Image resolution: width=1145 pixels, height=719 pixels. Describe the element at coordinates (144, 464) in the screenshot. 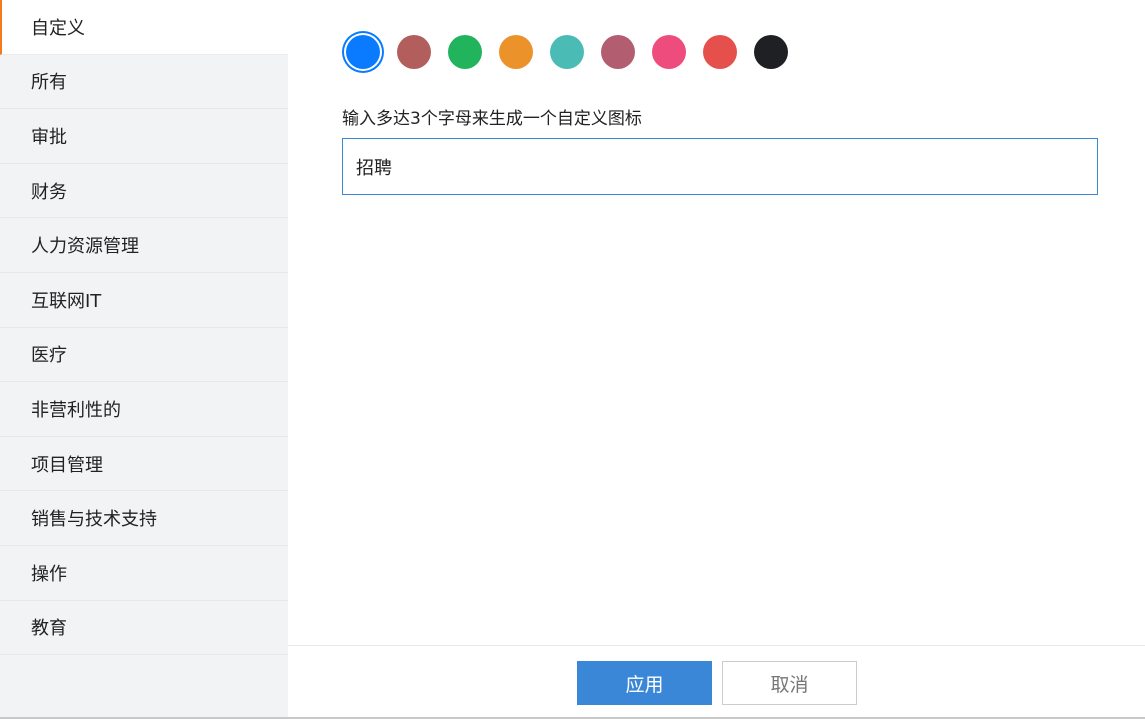

I see `sidebar-item: 项目管理` at that location.